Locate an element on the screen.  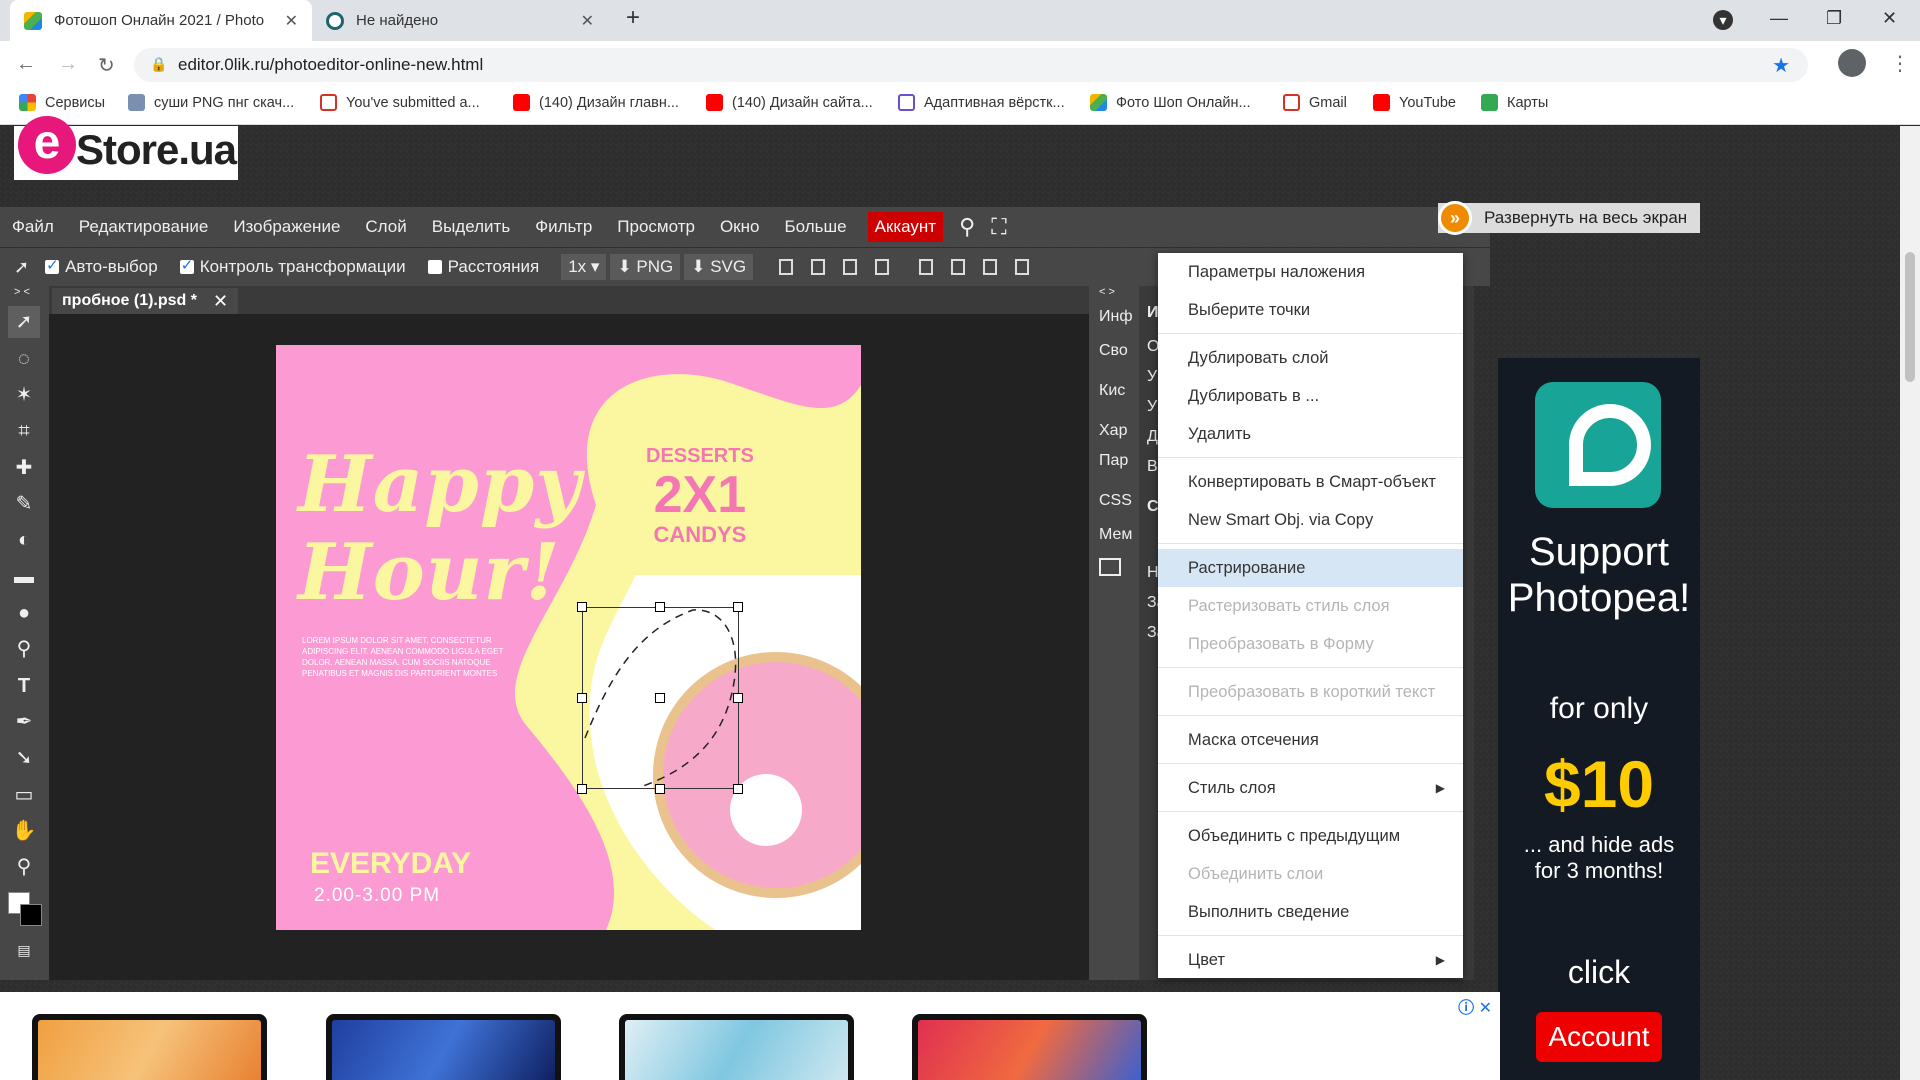
menu-image: Изображение is located at coordinates (286, 227).